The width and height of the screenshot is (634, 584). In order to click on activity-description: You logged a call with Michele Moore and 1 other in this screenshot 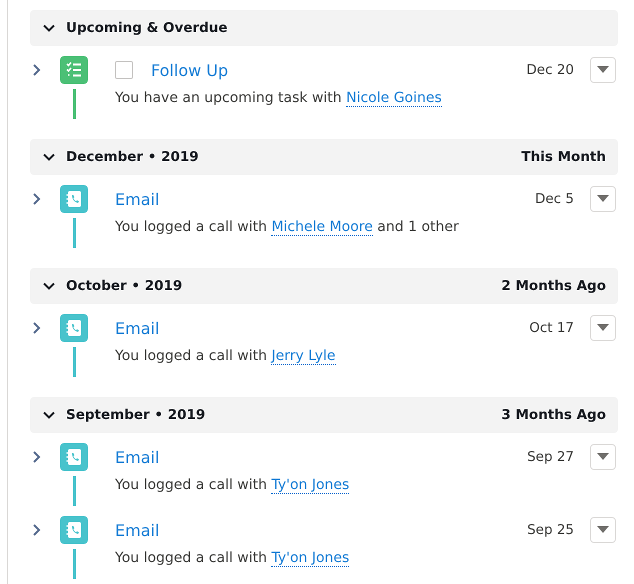, I will do `click(287, 228)`.